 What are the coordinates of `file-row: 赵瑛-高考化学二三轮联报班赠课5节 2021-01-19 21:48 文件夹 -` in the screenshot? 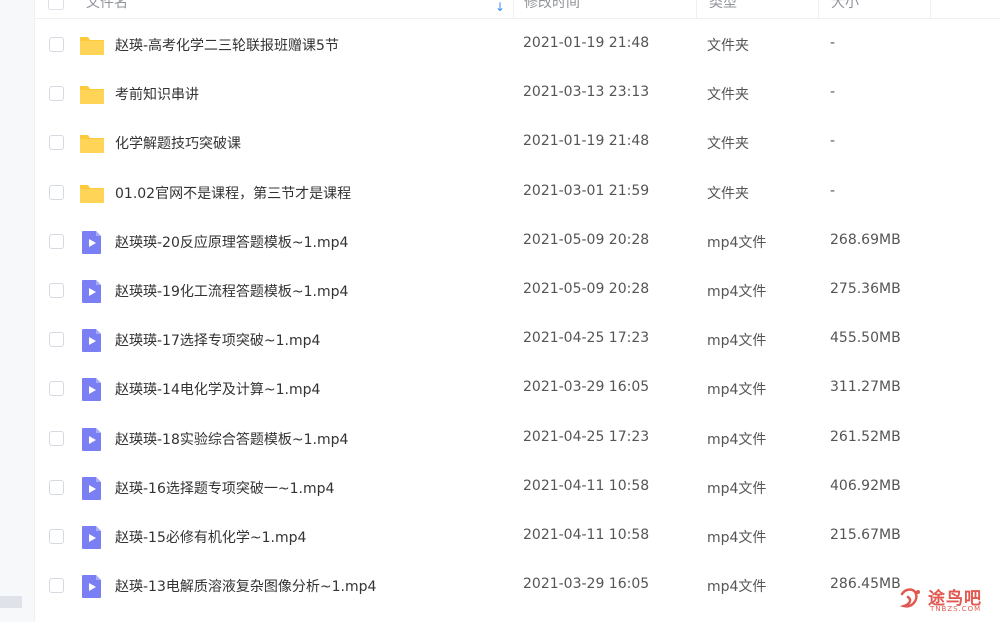 It's located at (517, 45).